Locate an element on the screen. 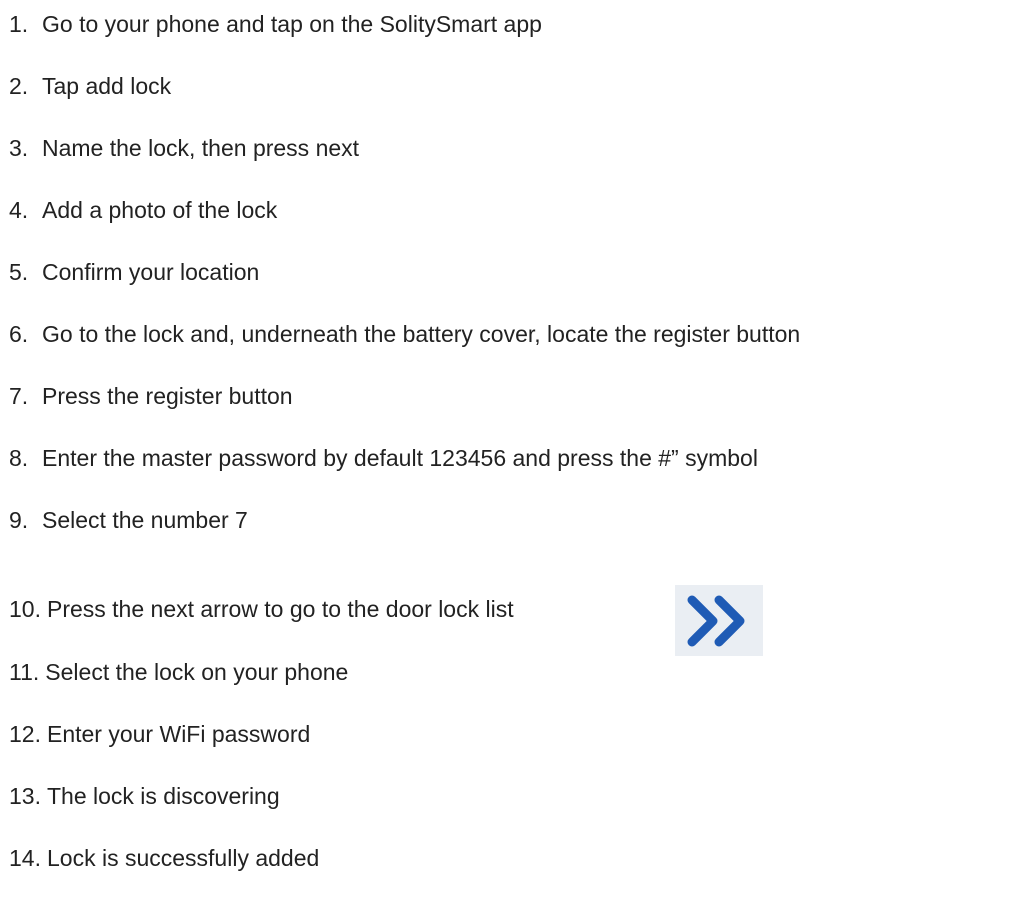 This screenshot has height=911, width=1026. list-item: 7. Press the register button is located at coordinates (151, 396).